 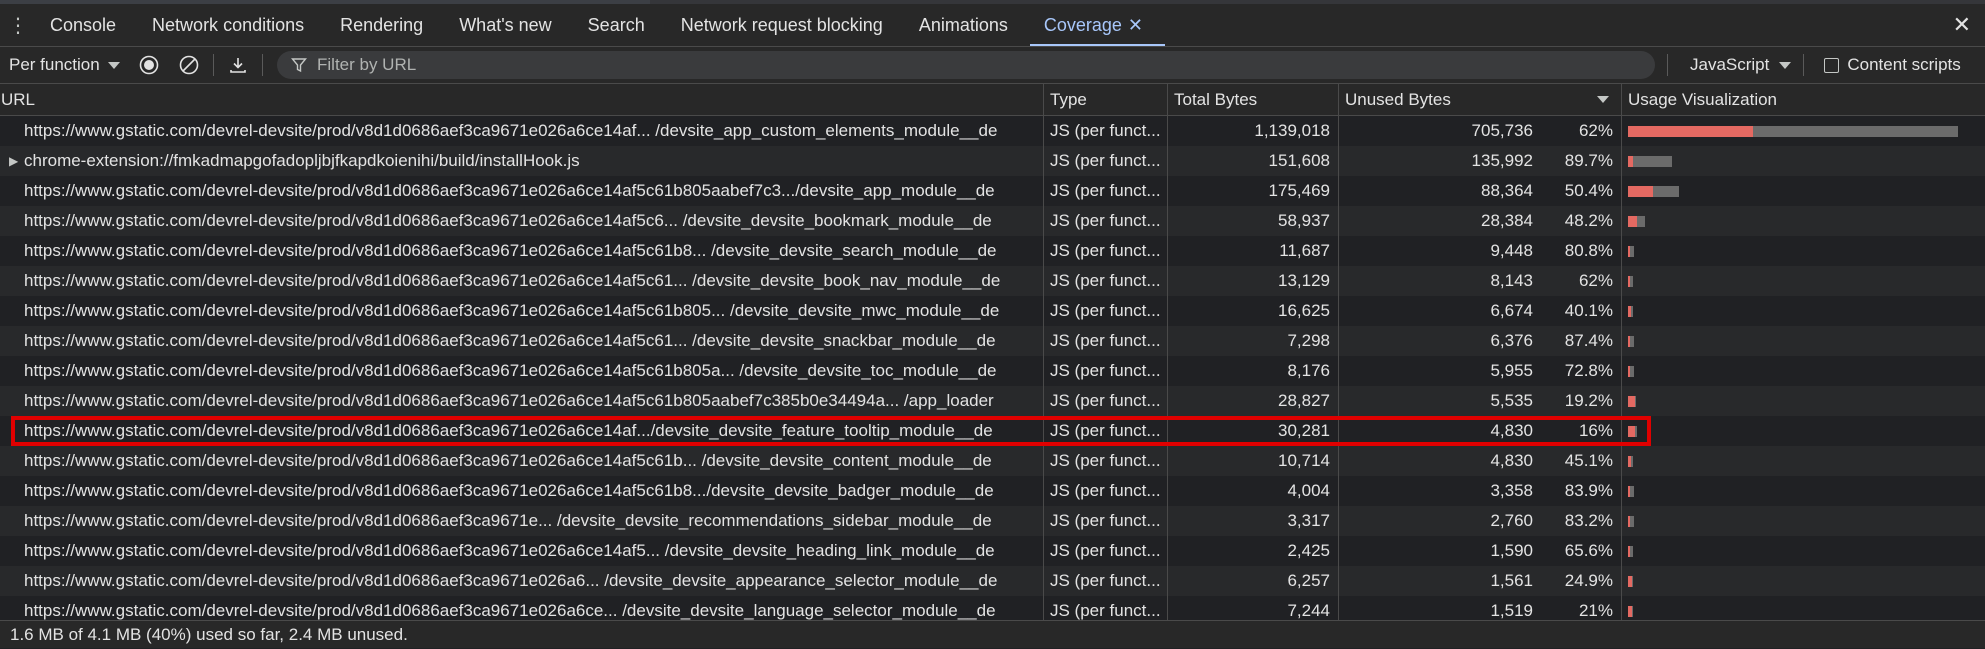 I want to click on script-type-select: JavaScript, so click(x=1741, y=65).